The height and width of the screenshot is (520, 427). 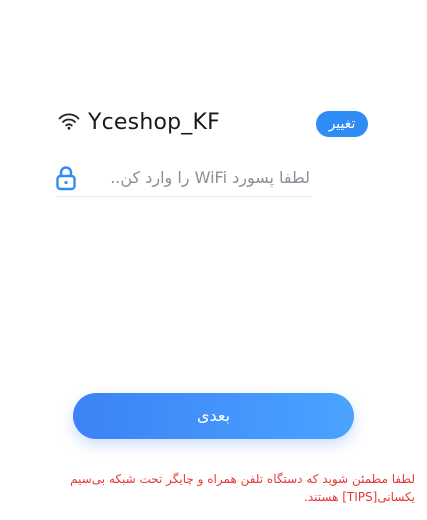 What do you see at coordinates (342, 124) in the screenshot?
I see `change-network-button: تغییر` at bounding box center [342, 124].